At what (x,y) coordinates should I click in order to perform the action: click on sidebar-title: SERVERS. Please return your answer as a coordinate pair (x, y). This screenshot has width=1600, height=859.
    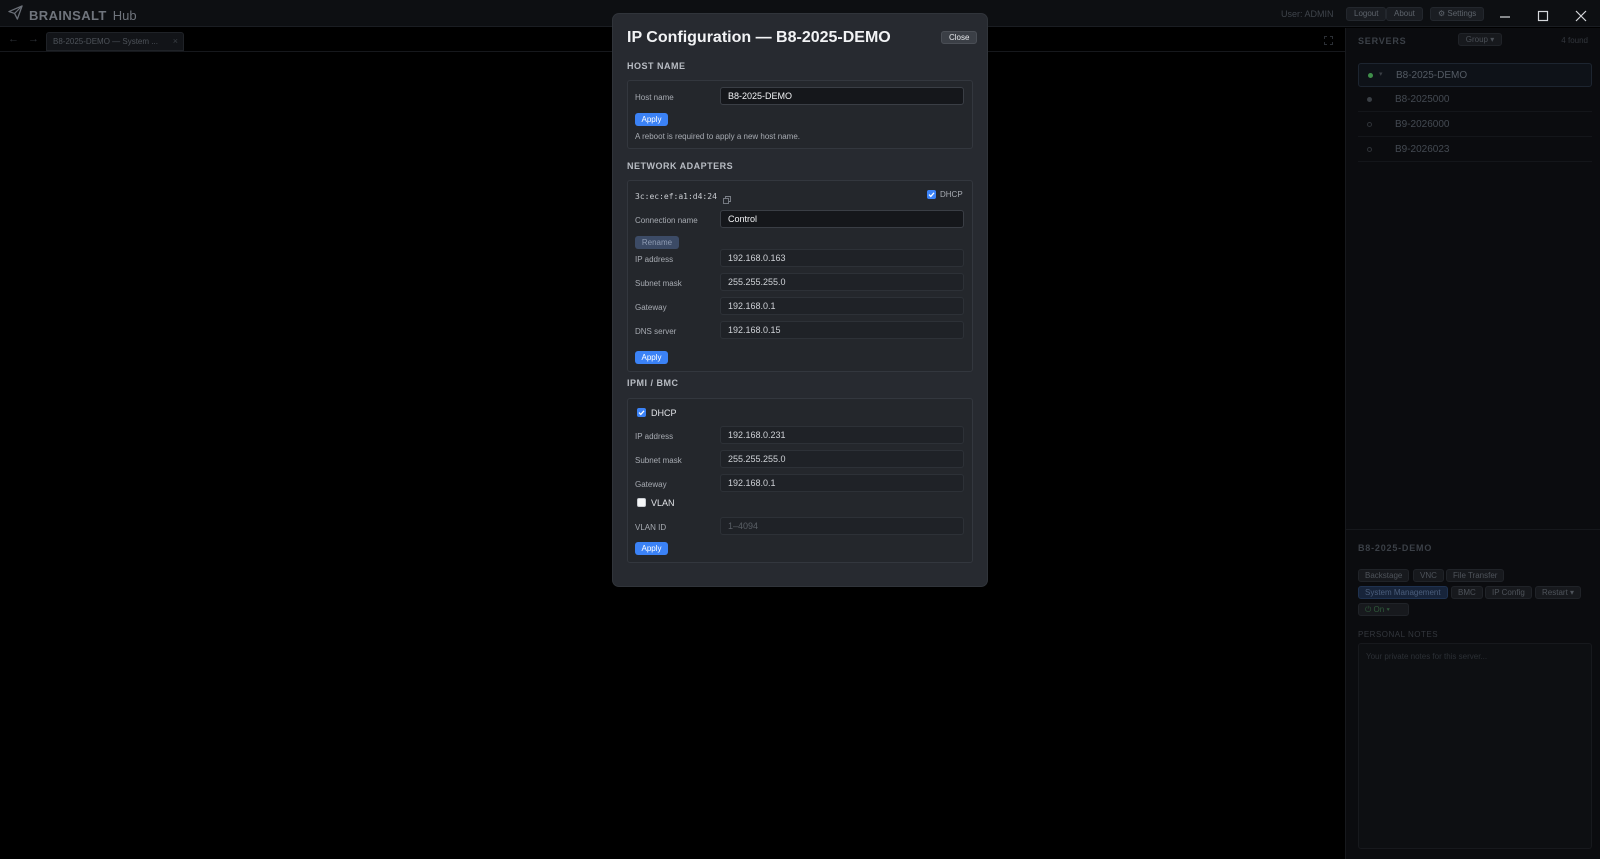
    Looking at the image, I should click on (1382, 41).